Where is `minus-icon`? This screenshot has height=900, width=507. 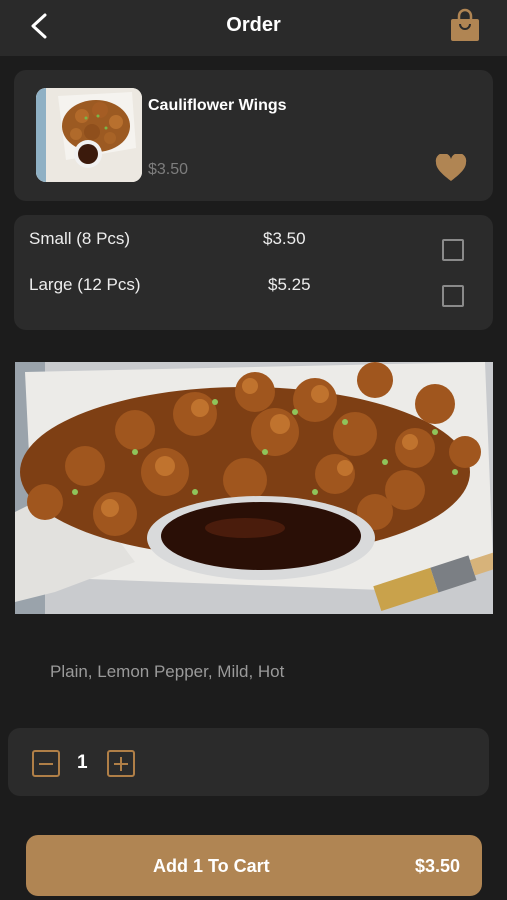 minus-icon is located at coordinates (46, 763).